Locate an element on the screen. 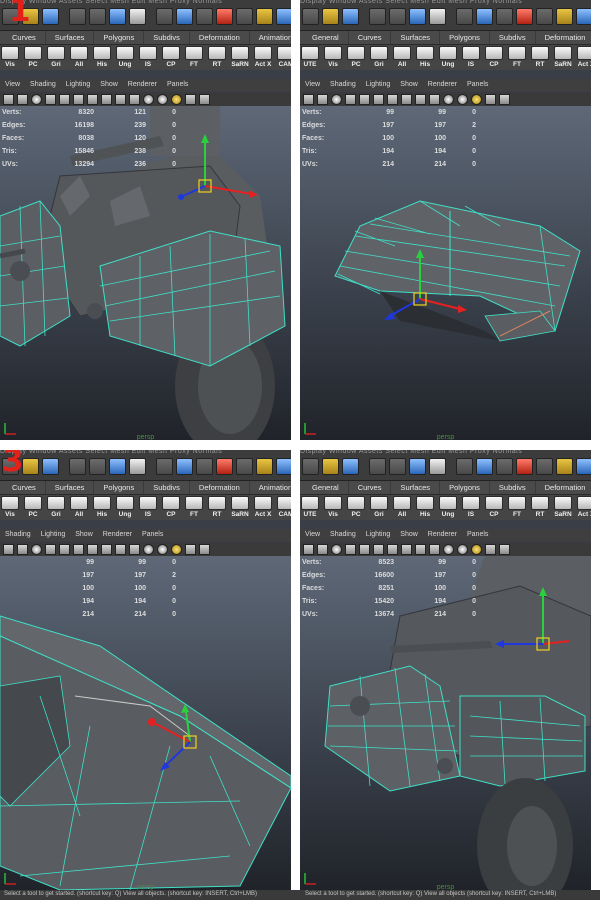  viewport-menu-item: Panels is located at coordinates (177, 85).